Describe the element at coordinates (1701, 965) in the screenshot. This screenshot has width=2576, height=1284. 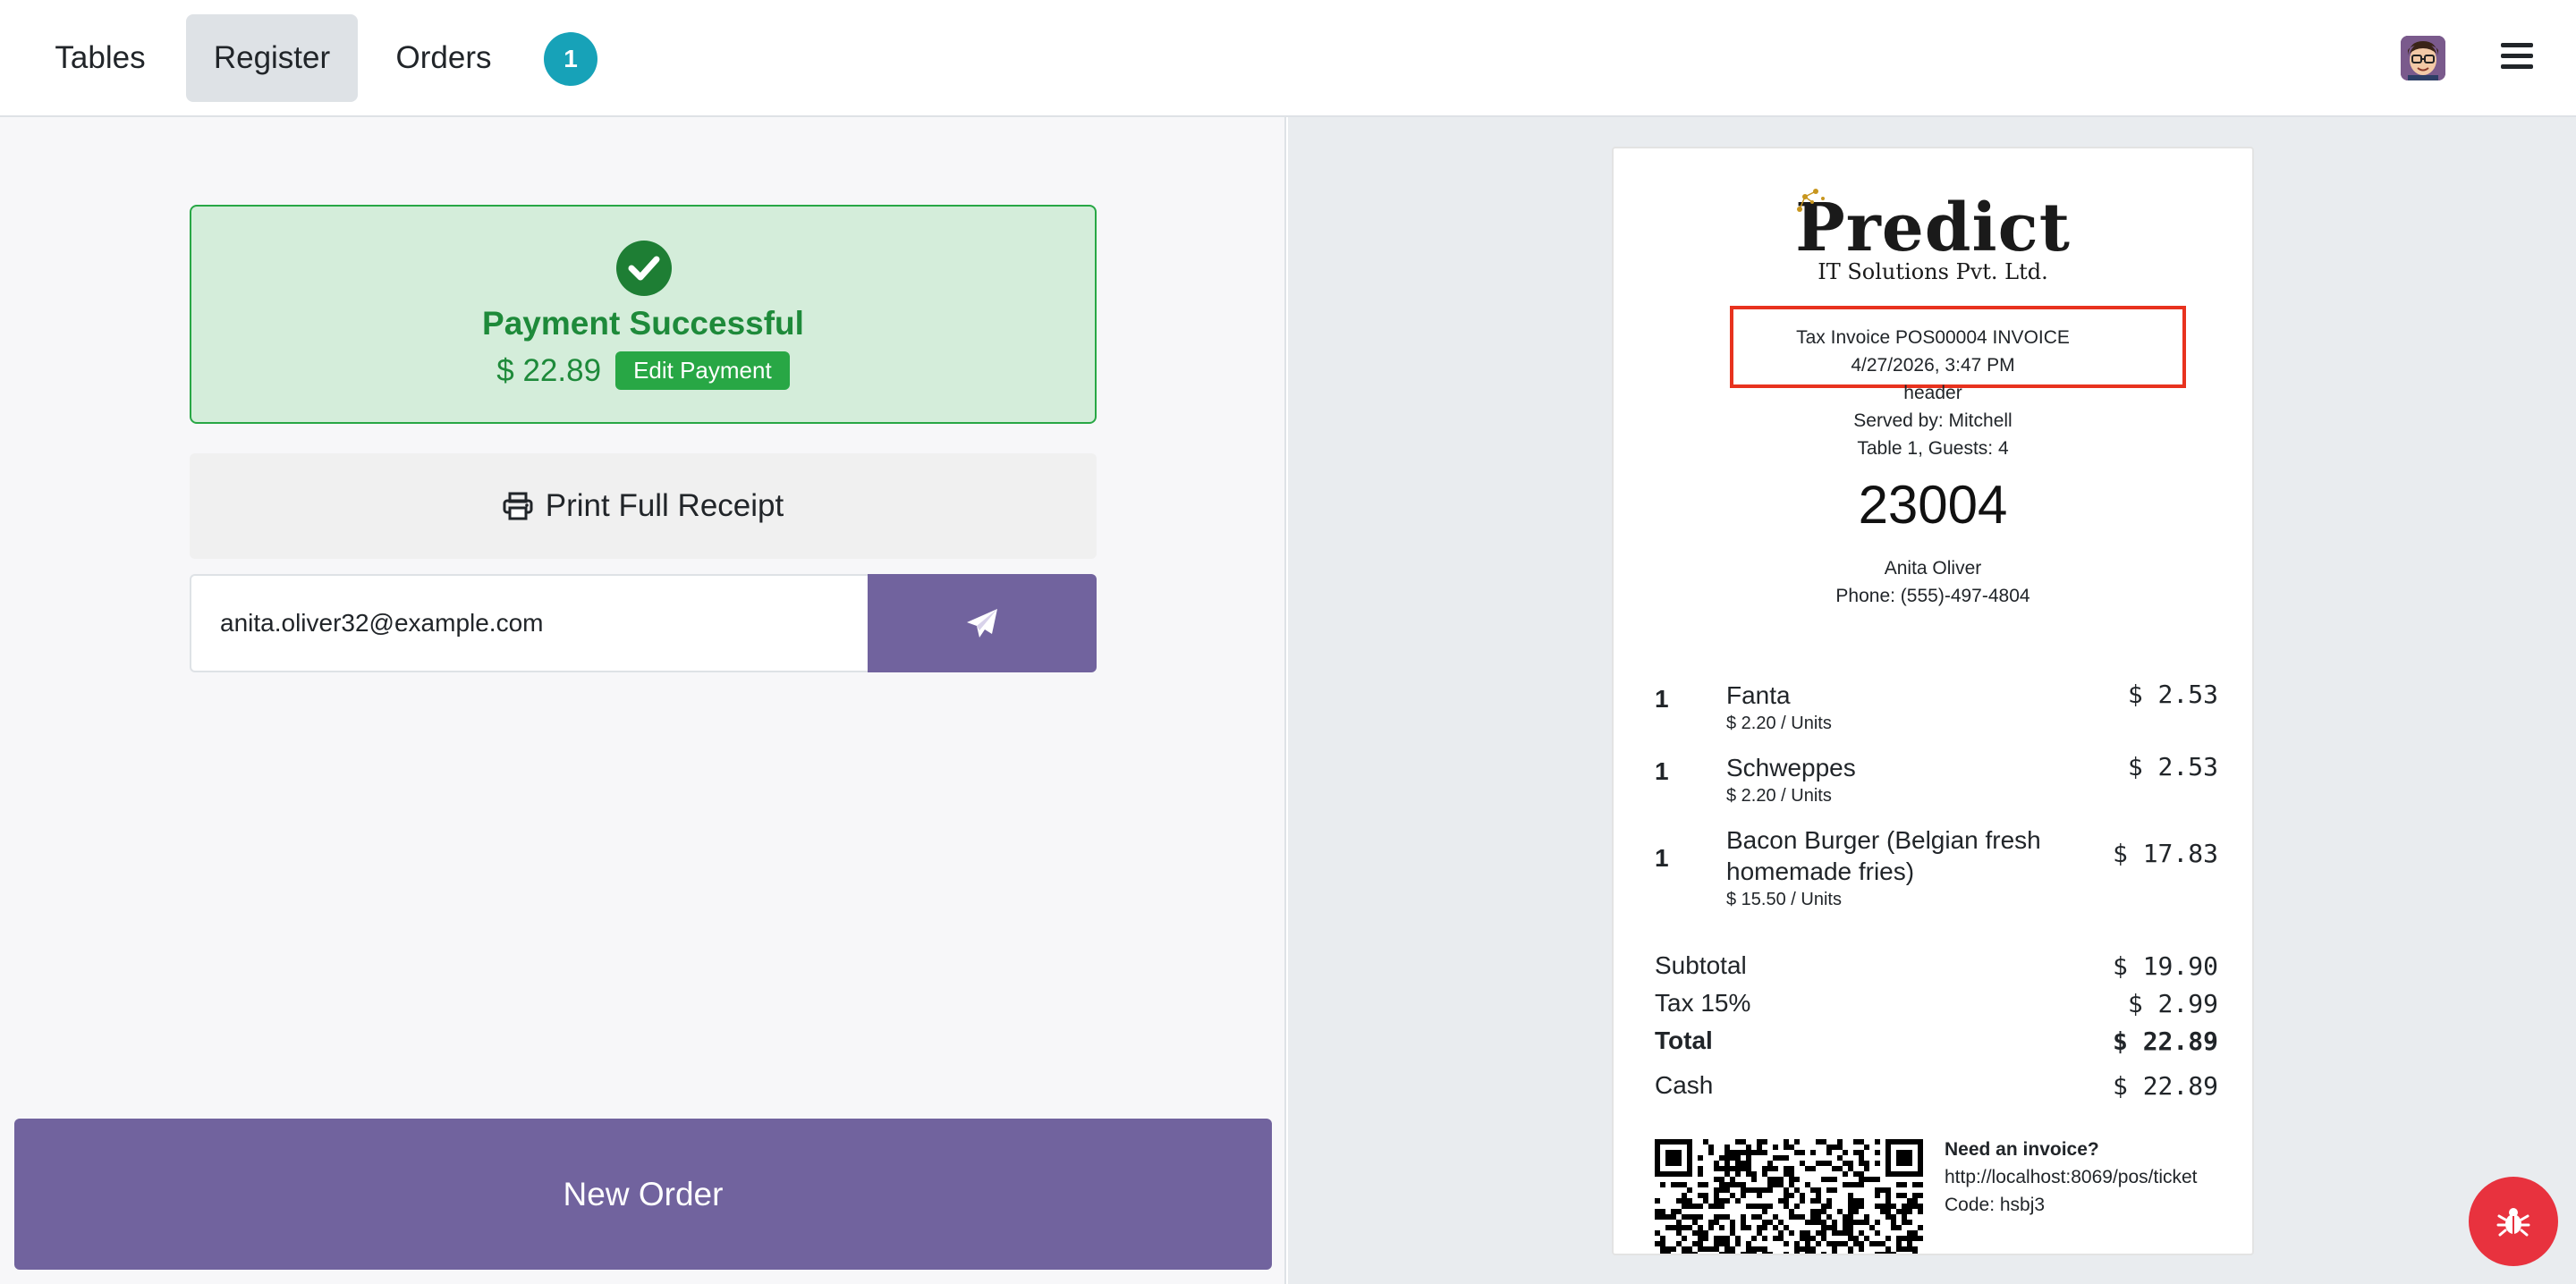
I see `subtotal-label: Subtotal` at that location.